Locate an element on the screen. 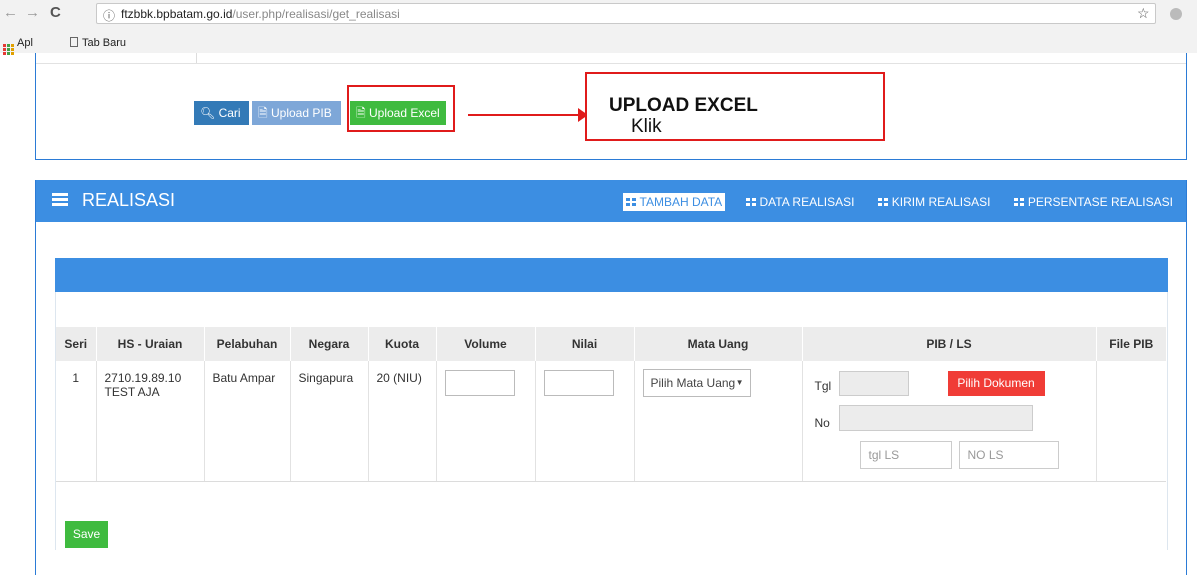  form-header-bar is located at coordinates (611, 275).